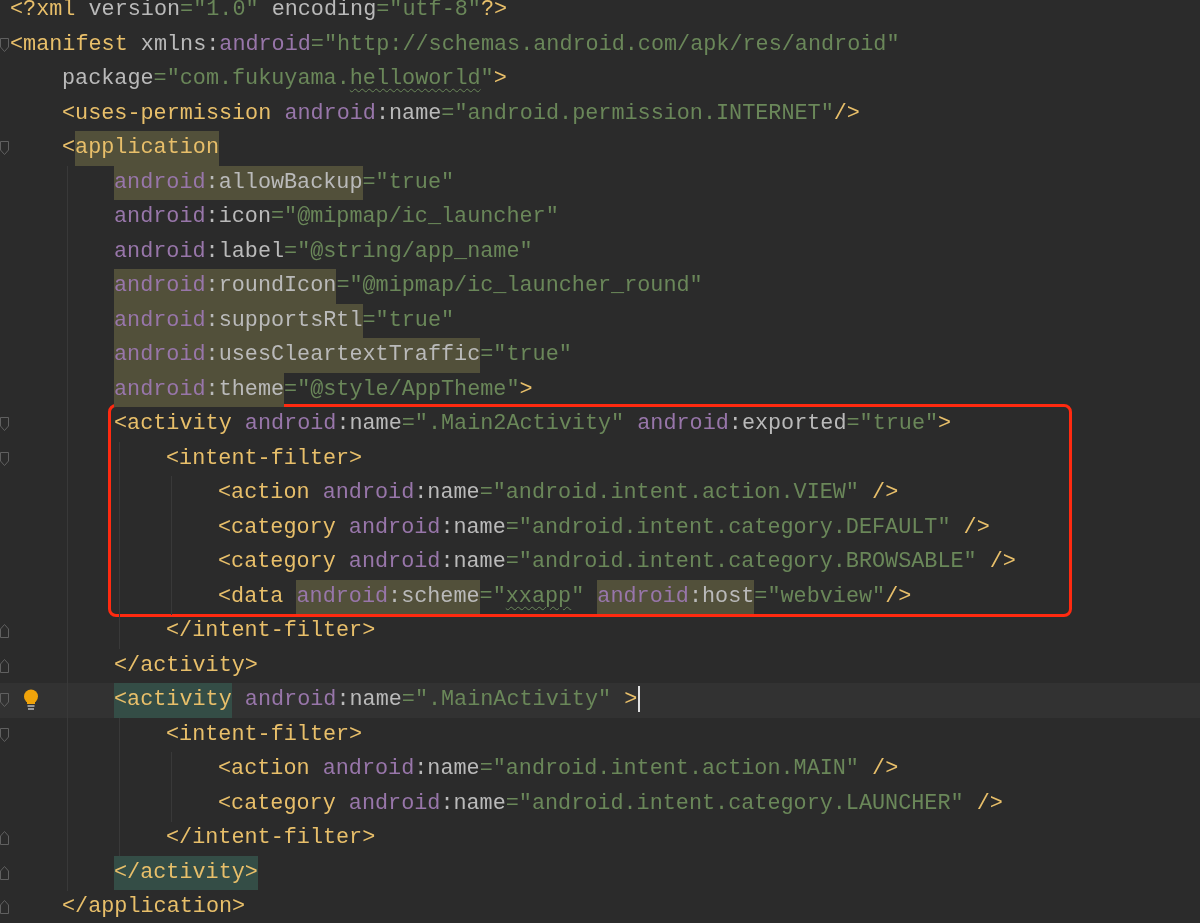 This screenshot has height=923, width=1200. What do you see at coordinates (154, 907) in the screenshot?
I see `code-line: </application>` at bounding box center [154, 907].